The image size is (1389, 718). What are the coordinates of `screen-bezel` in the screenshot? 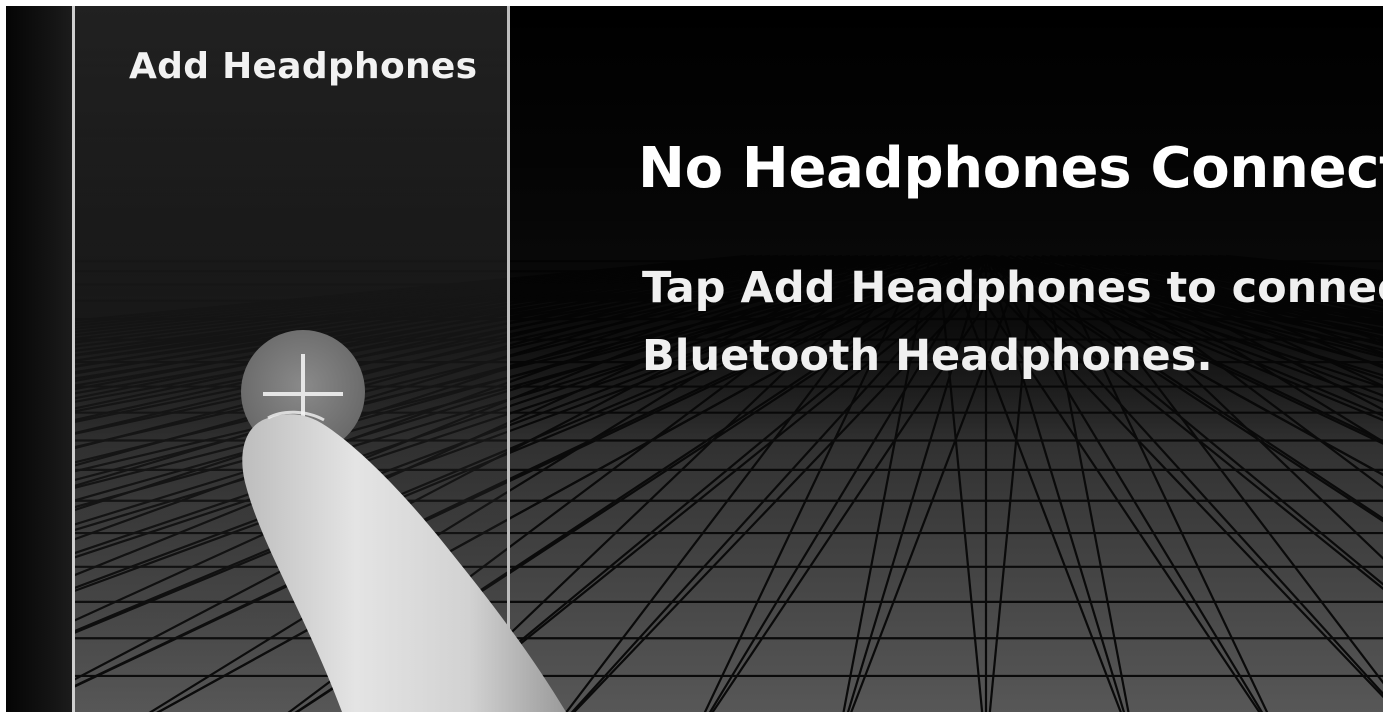 It's located at (39, 359).